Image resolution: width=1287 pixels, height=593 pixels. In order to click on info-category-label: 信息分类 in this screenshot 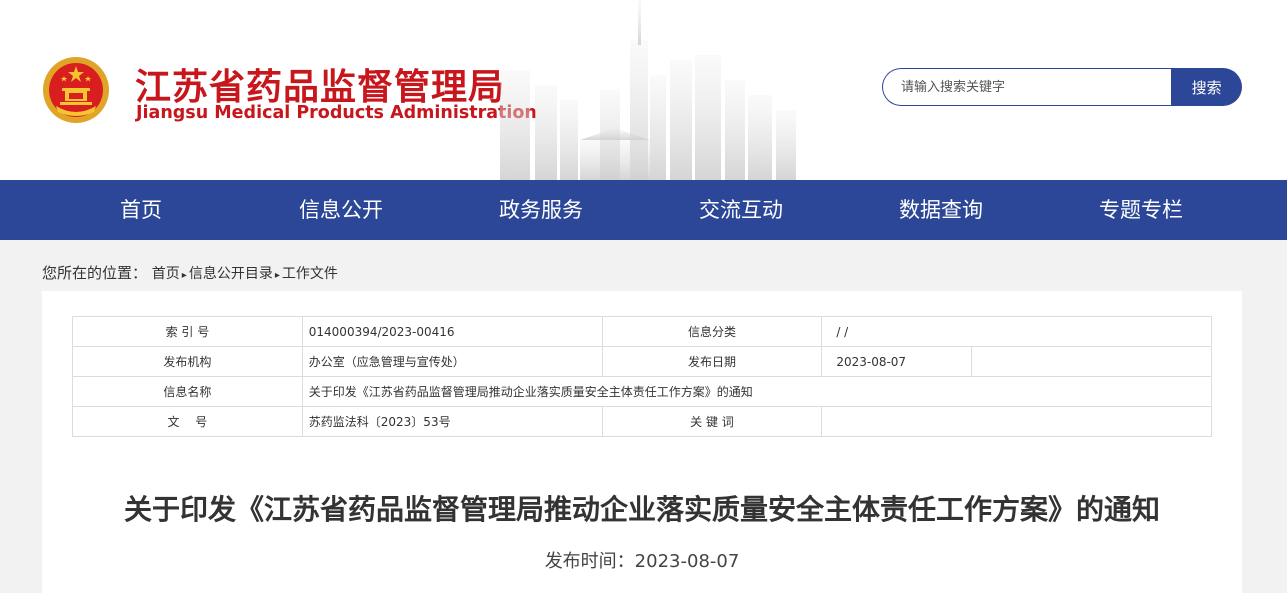, I will do `click(712, 331)`.